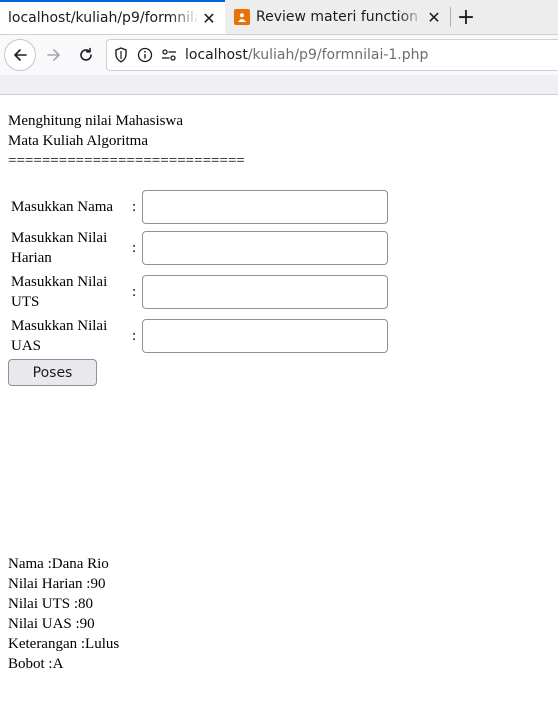 This screenshot has width=558, height=711. I want to click on tab-title: Review materi function dan array, so click(340, 17).